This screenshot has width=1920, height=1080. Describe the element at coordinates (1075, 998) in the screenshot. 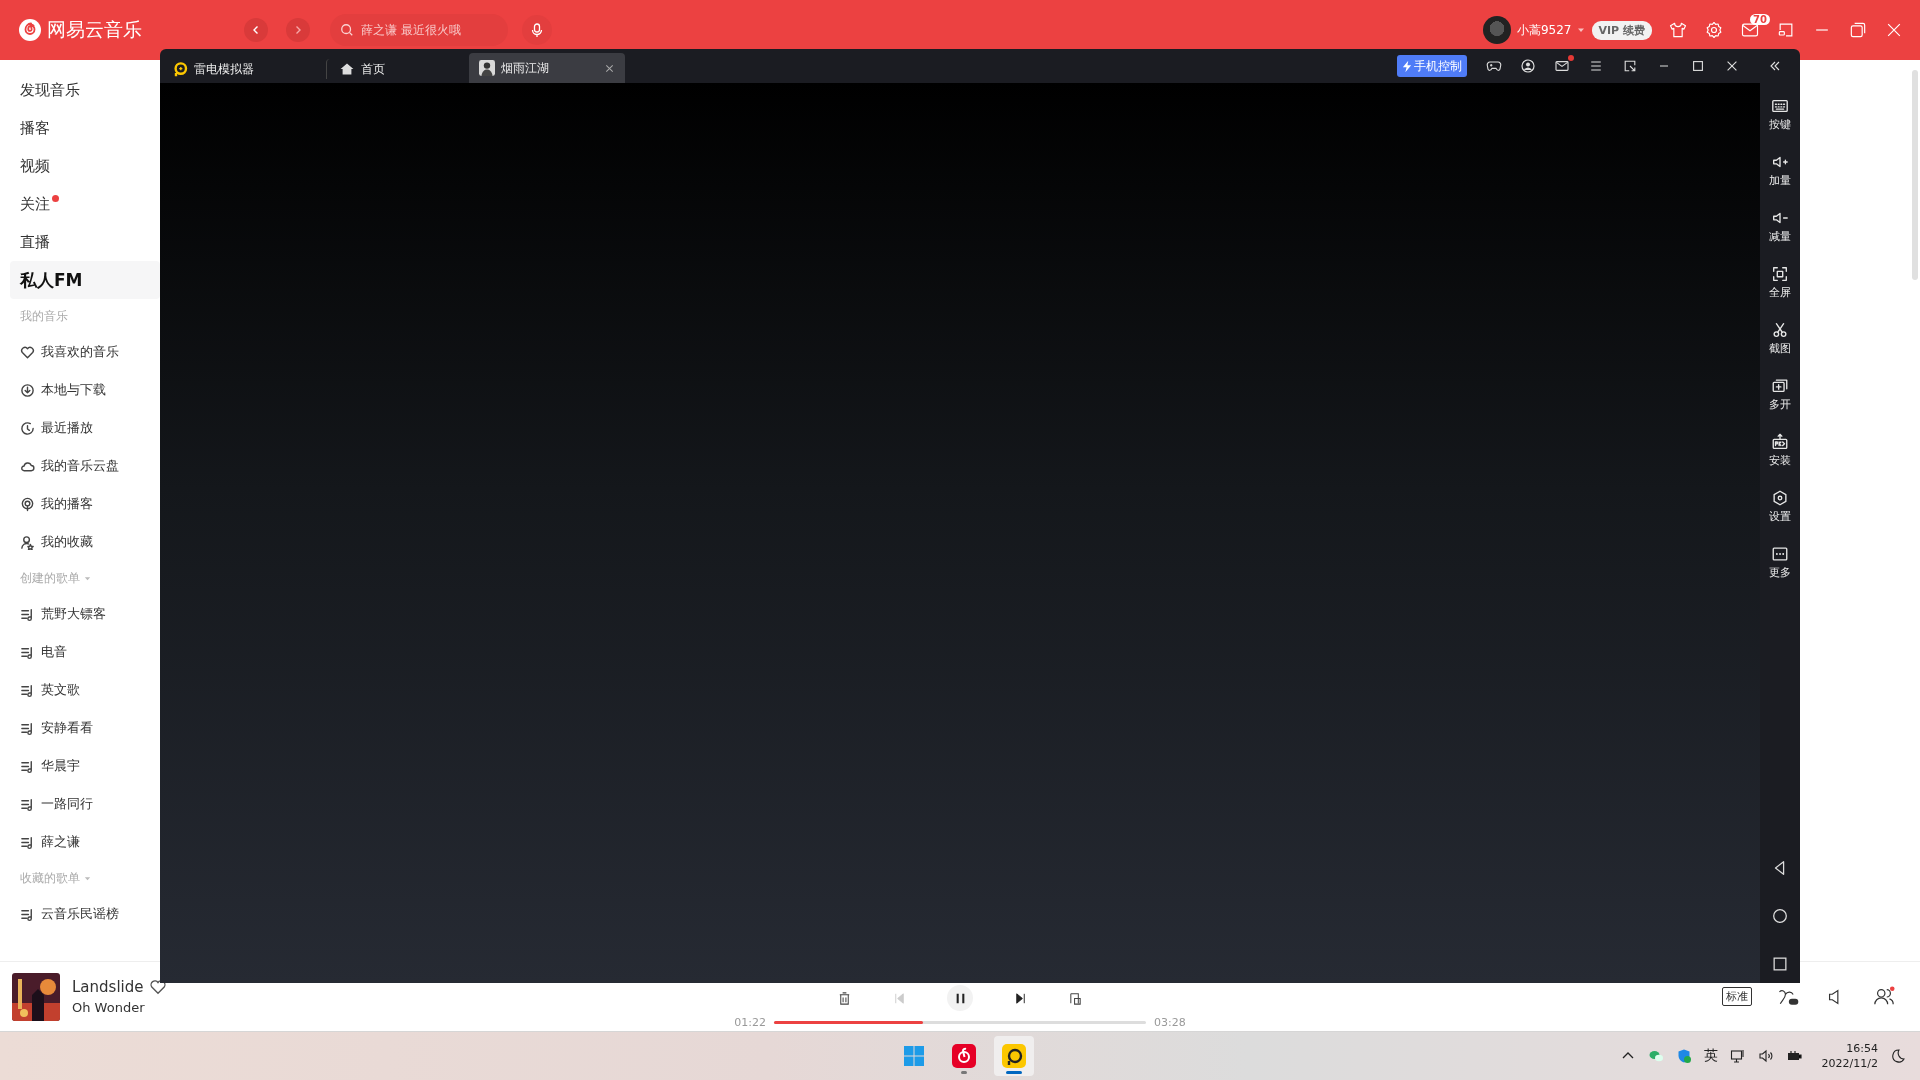

I see `lyrics-icon` at that location.